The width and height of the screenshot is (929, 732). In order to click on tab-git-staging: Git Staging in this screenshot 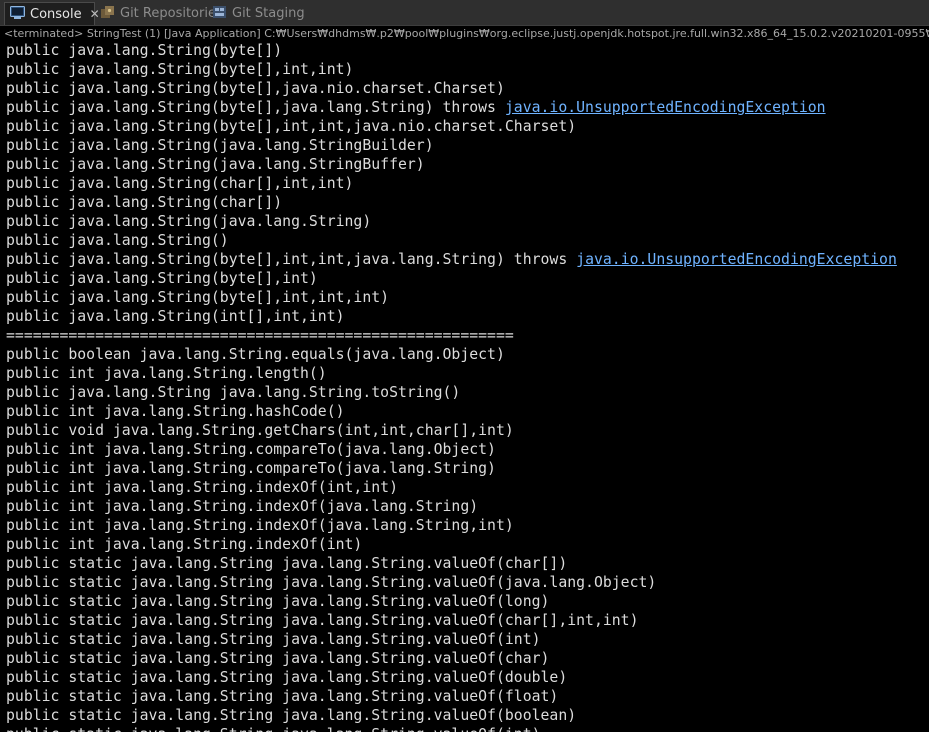, I will do `click(258, 13)`.